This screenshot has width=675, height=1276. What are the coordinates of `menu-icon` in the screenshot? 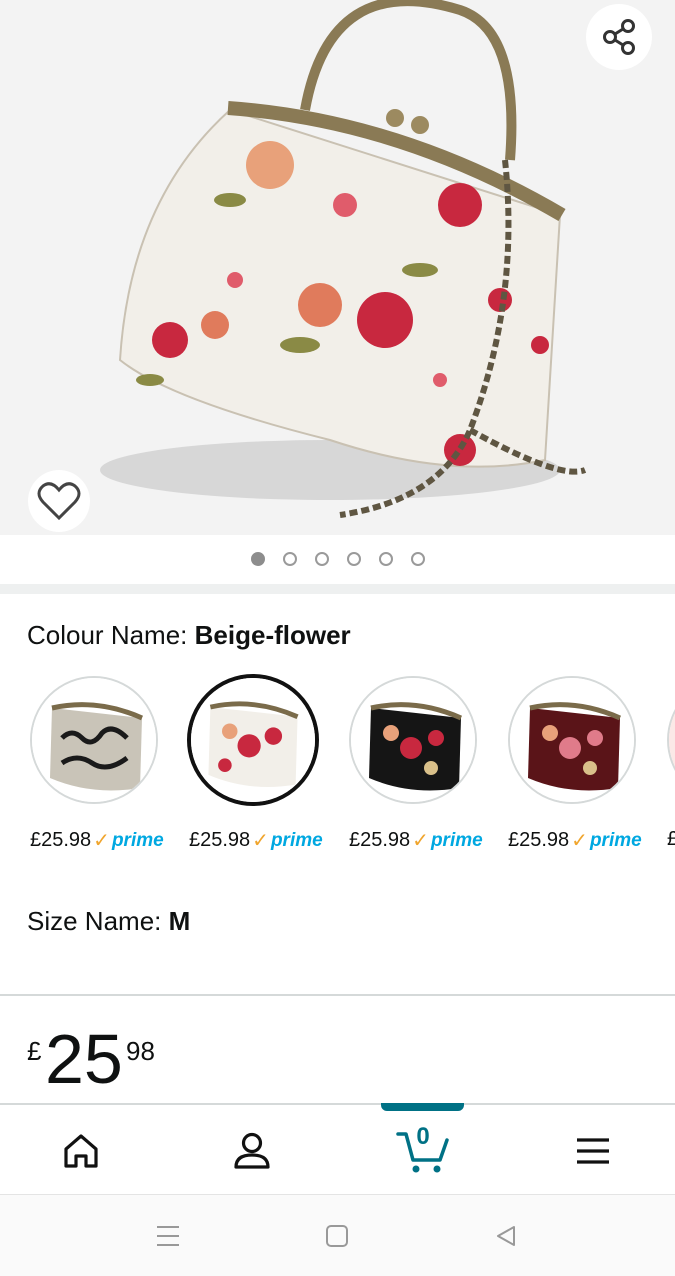 It's located at (593, 1151).